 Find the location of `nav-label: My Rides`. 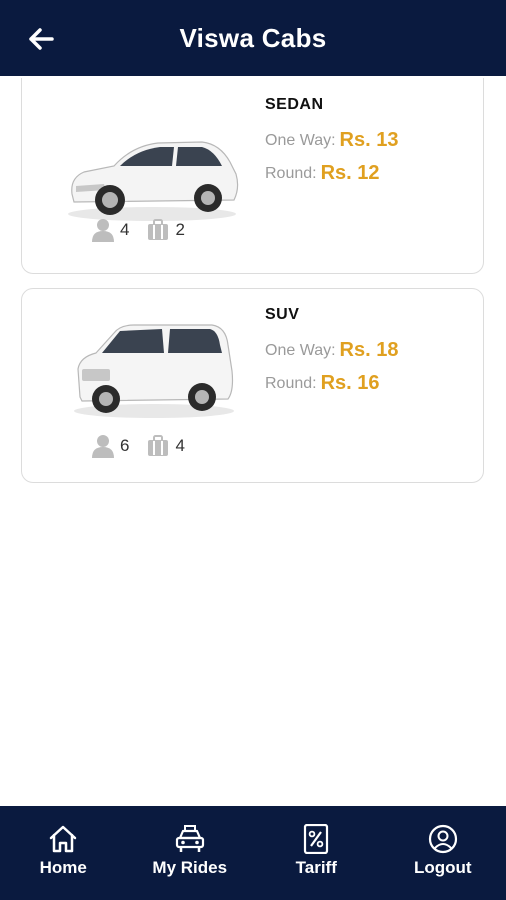

nav-label: My Rides is located at coordinates (190, 867).